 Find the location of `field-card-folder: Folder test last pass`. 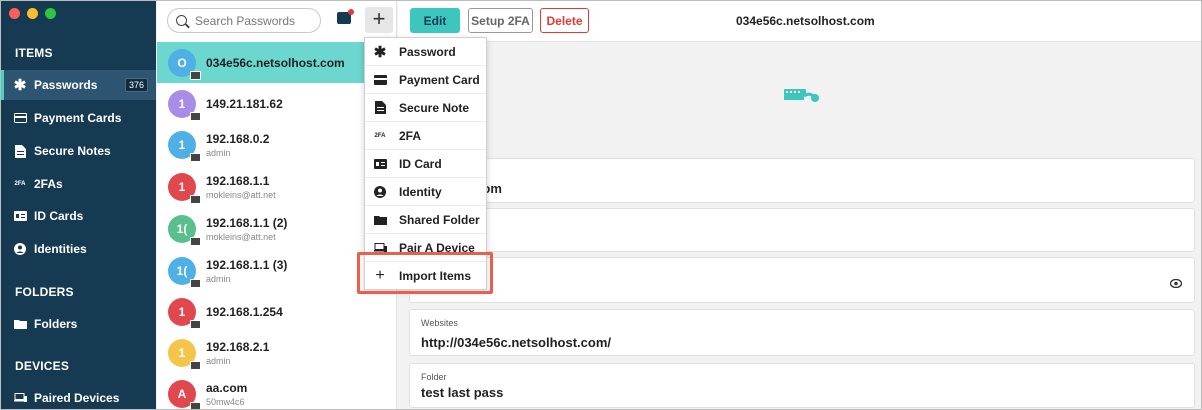

field-card-folder: Folder test last pass is located at coordinates (802, 385).